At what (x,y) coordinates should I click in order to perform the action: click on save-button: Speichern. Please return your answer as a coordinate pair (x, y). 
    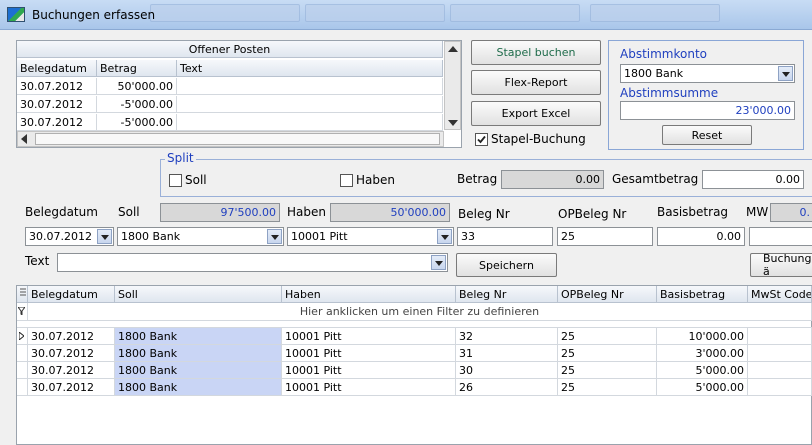
    Looking at the image, I should click on (506, 265).